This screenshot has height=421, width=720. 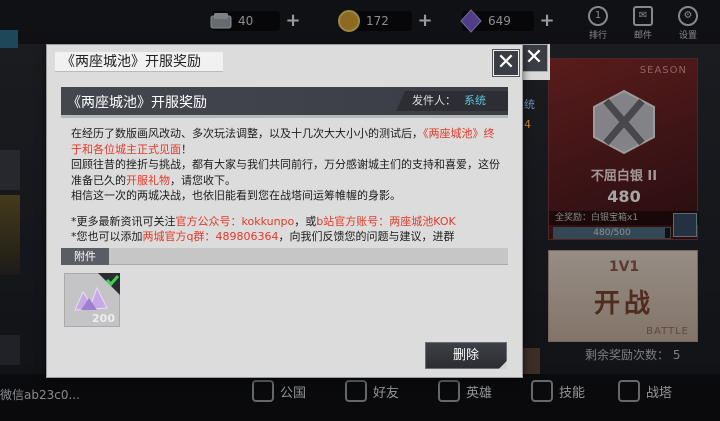 What do you see at coordinates (529, 104) in the screenshot?
I see `back-dialog-sender: 统` at bounding box center [529, 104].